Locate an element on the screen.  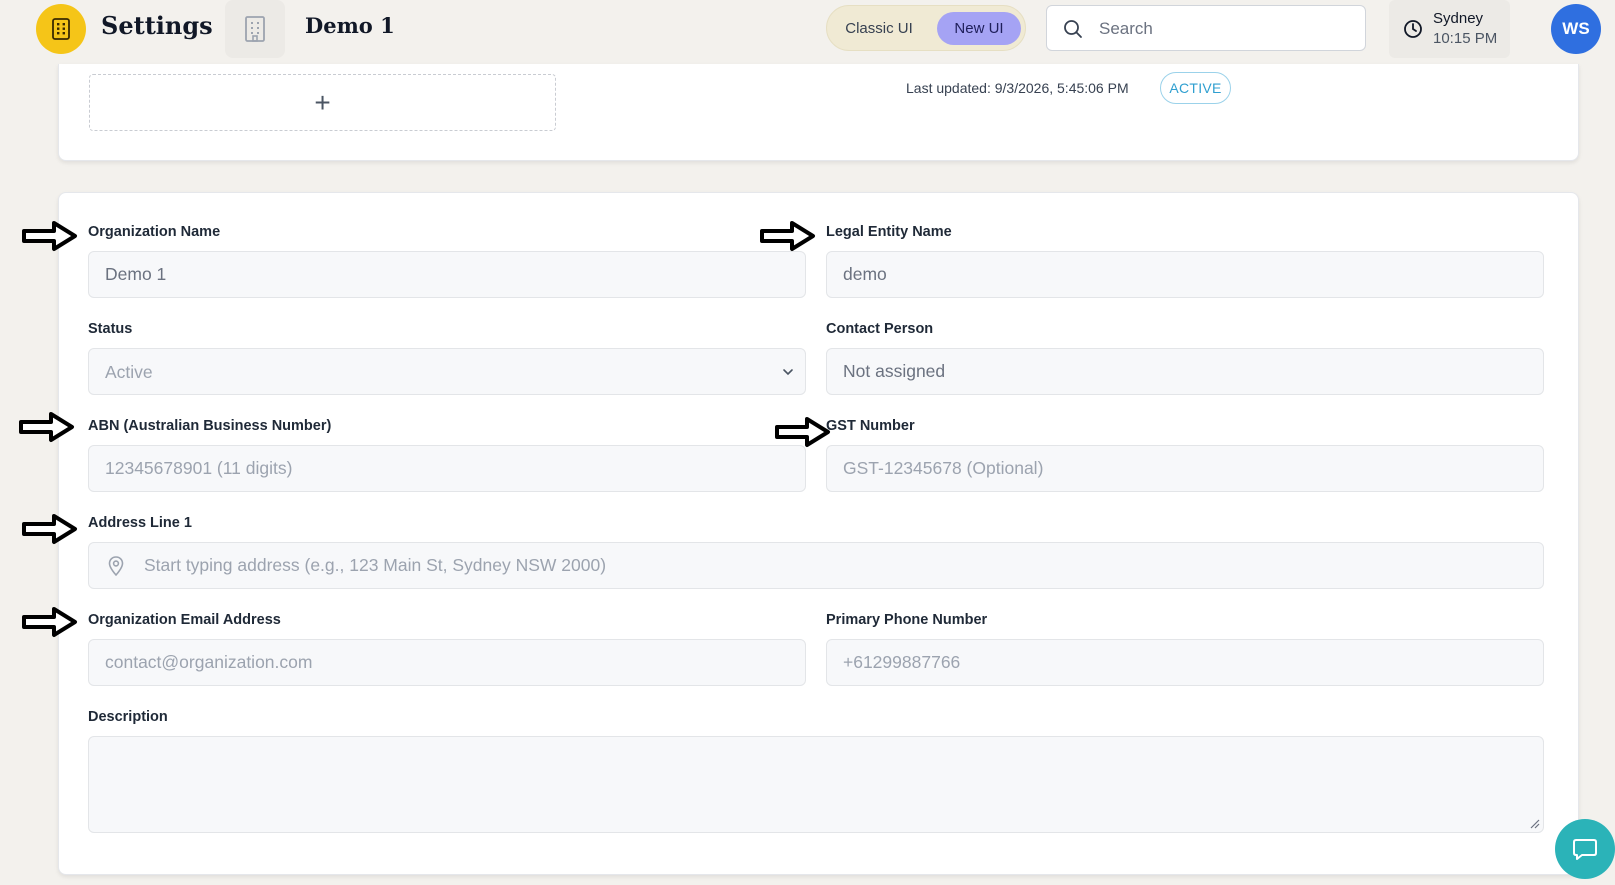
status-select: Active is located at coordinates (447, 371).